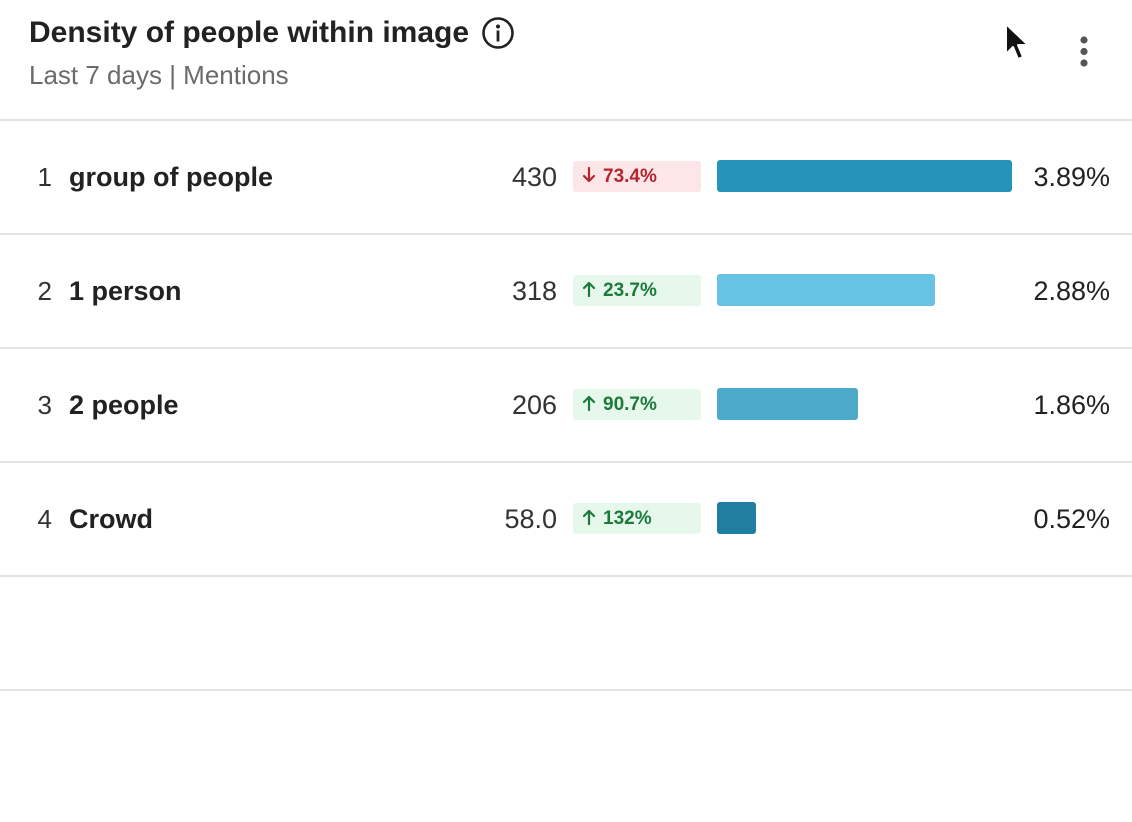  Describe the element at coordinates (1084, 52) in the screenshot. I see `more-vertical-icon` at that location.